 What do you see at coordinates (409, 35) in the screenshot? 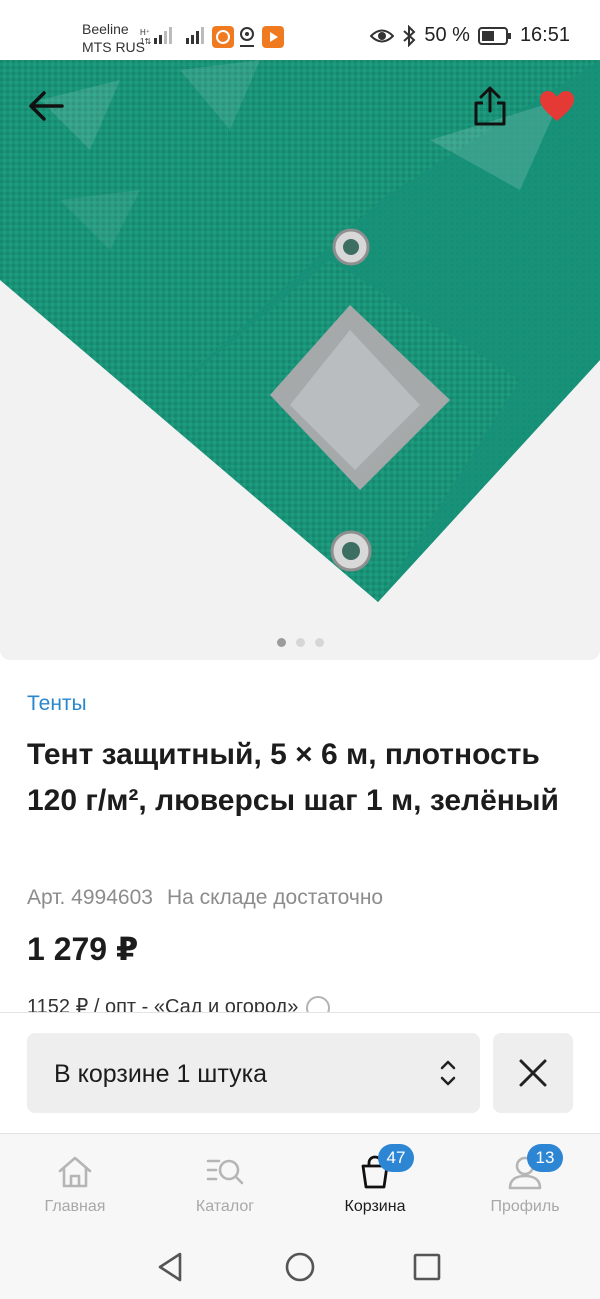
I see `bluetooth-icon` at bounding box center [409, 35].